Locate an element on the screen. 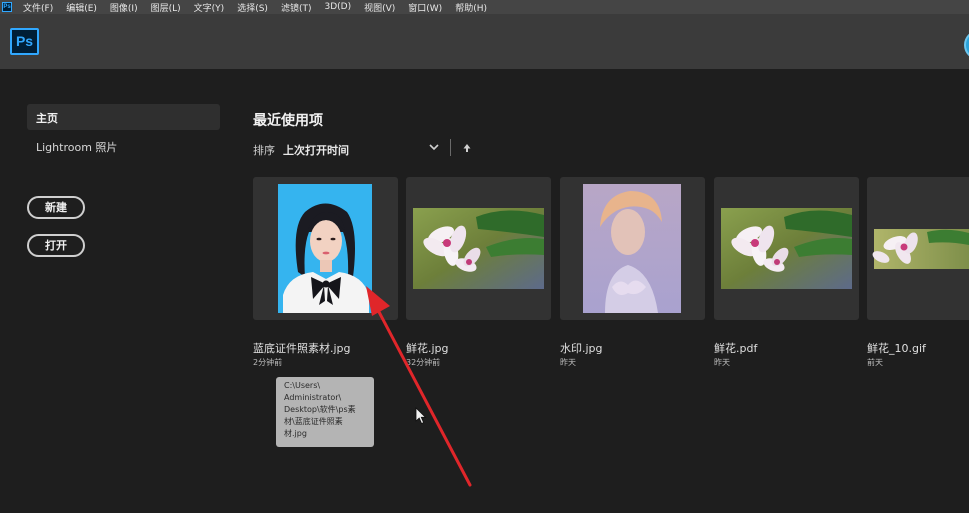  watermark-portrait-thumbnail is located at coordinates (632, 248).